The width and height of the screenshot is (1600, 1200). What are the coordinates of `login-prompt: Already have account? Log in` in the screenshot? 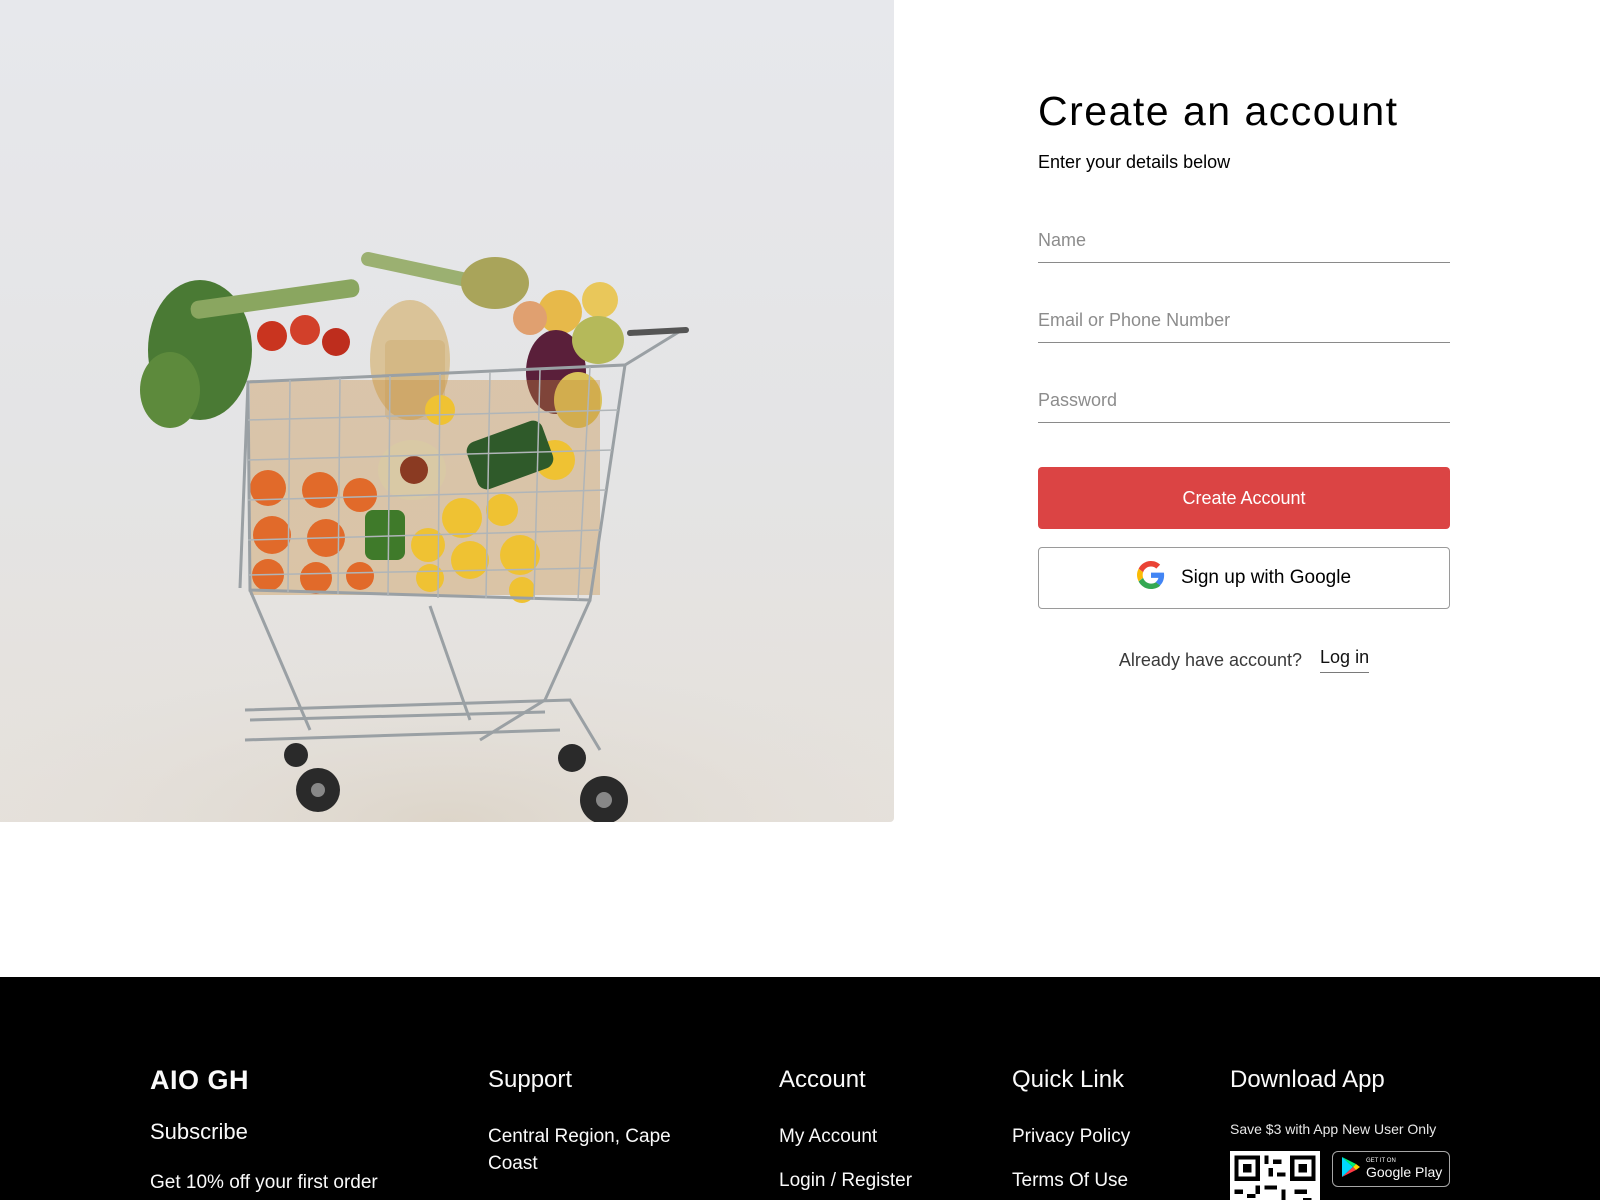 It's located at (1244, 660).